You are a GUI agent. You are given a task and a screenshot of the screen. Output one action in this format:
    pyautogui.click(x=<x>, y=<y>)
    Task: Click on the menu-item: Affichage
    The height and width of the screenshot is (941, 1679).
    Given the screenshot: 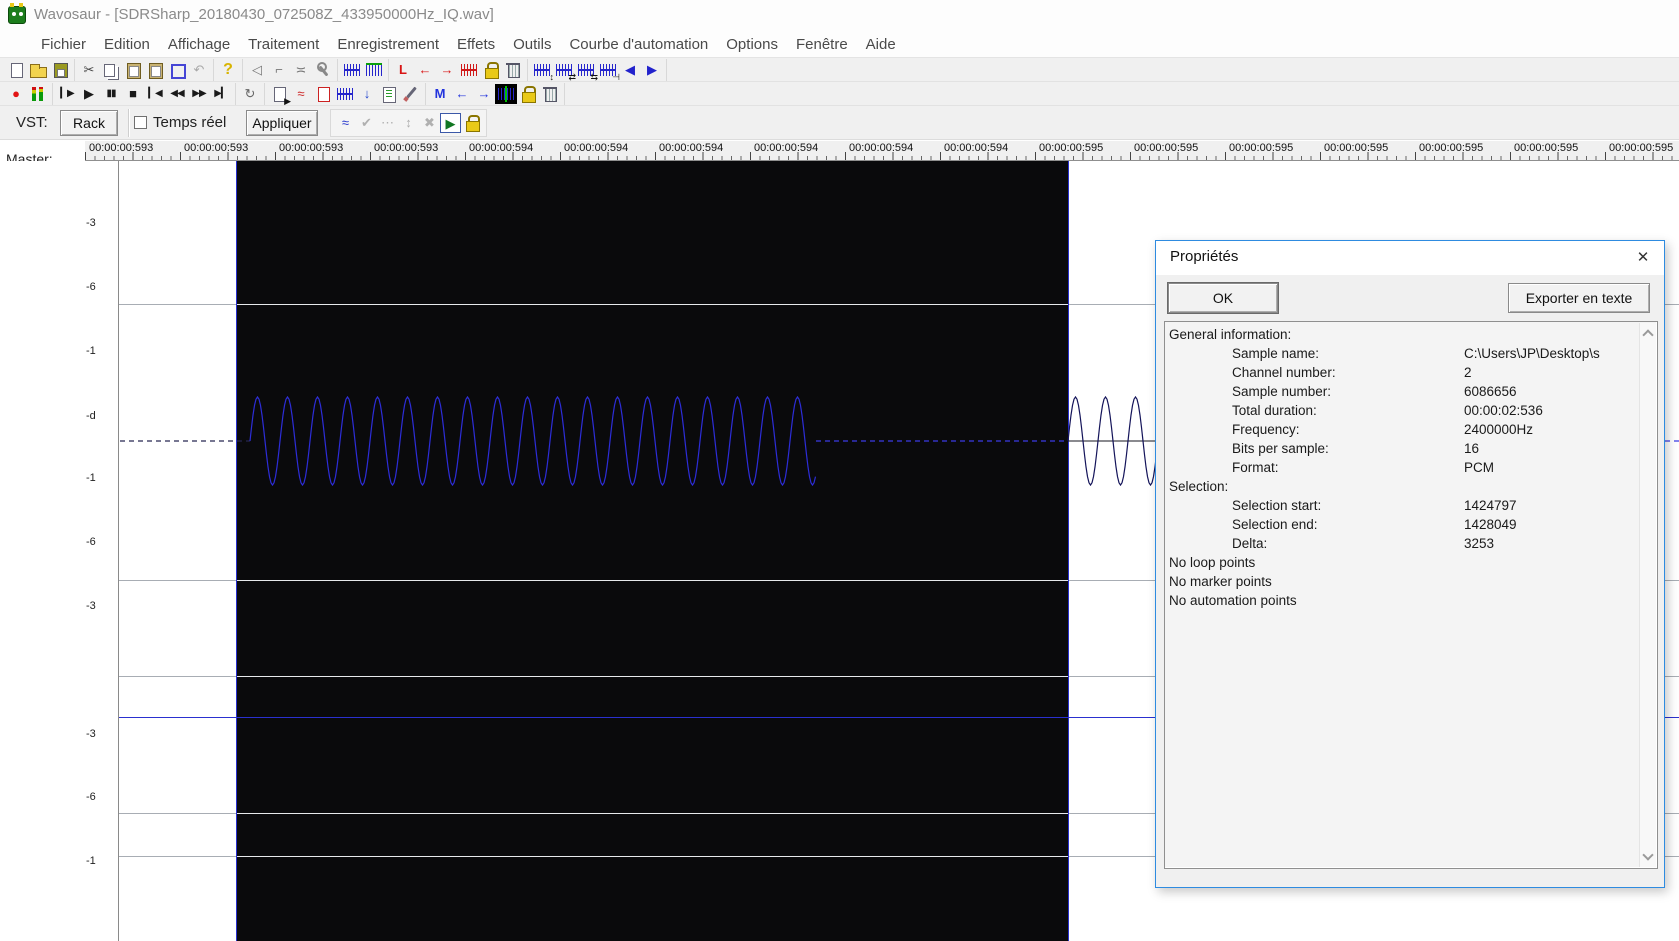 What is the action you would take?
    pyautogui.click(x=199, y=44)
    